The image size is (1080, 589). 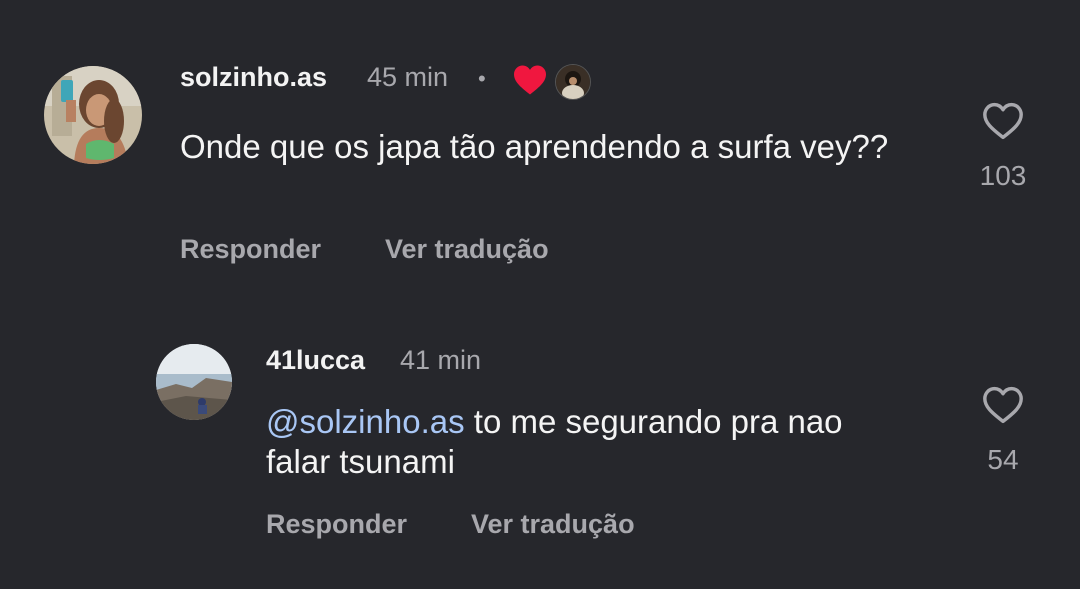 What do you see at coordinates (253, 77) in the screenshot?
I see `comment-username: solzinho.as` at bounding box center [253, 77].